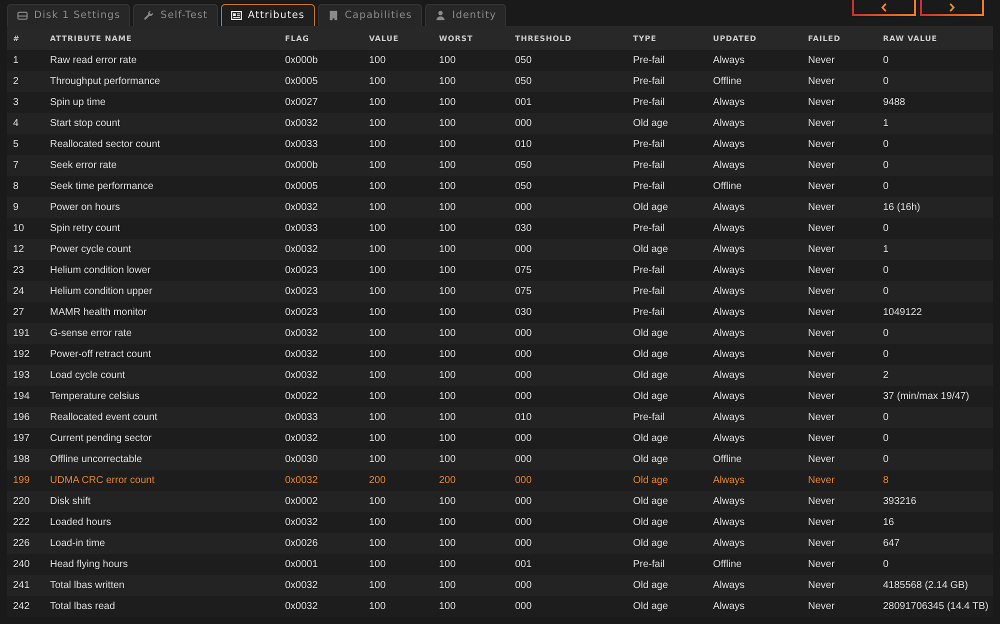 Image resolution: width=1000 pixels, height=624 pixels. Describe the element at coordinates (18, 291) in the screenshot. I see `table-cell-text: 24` at that location.